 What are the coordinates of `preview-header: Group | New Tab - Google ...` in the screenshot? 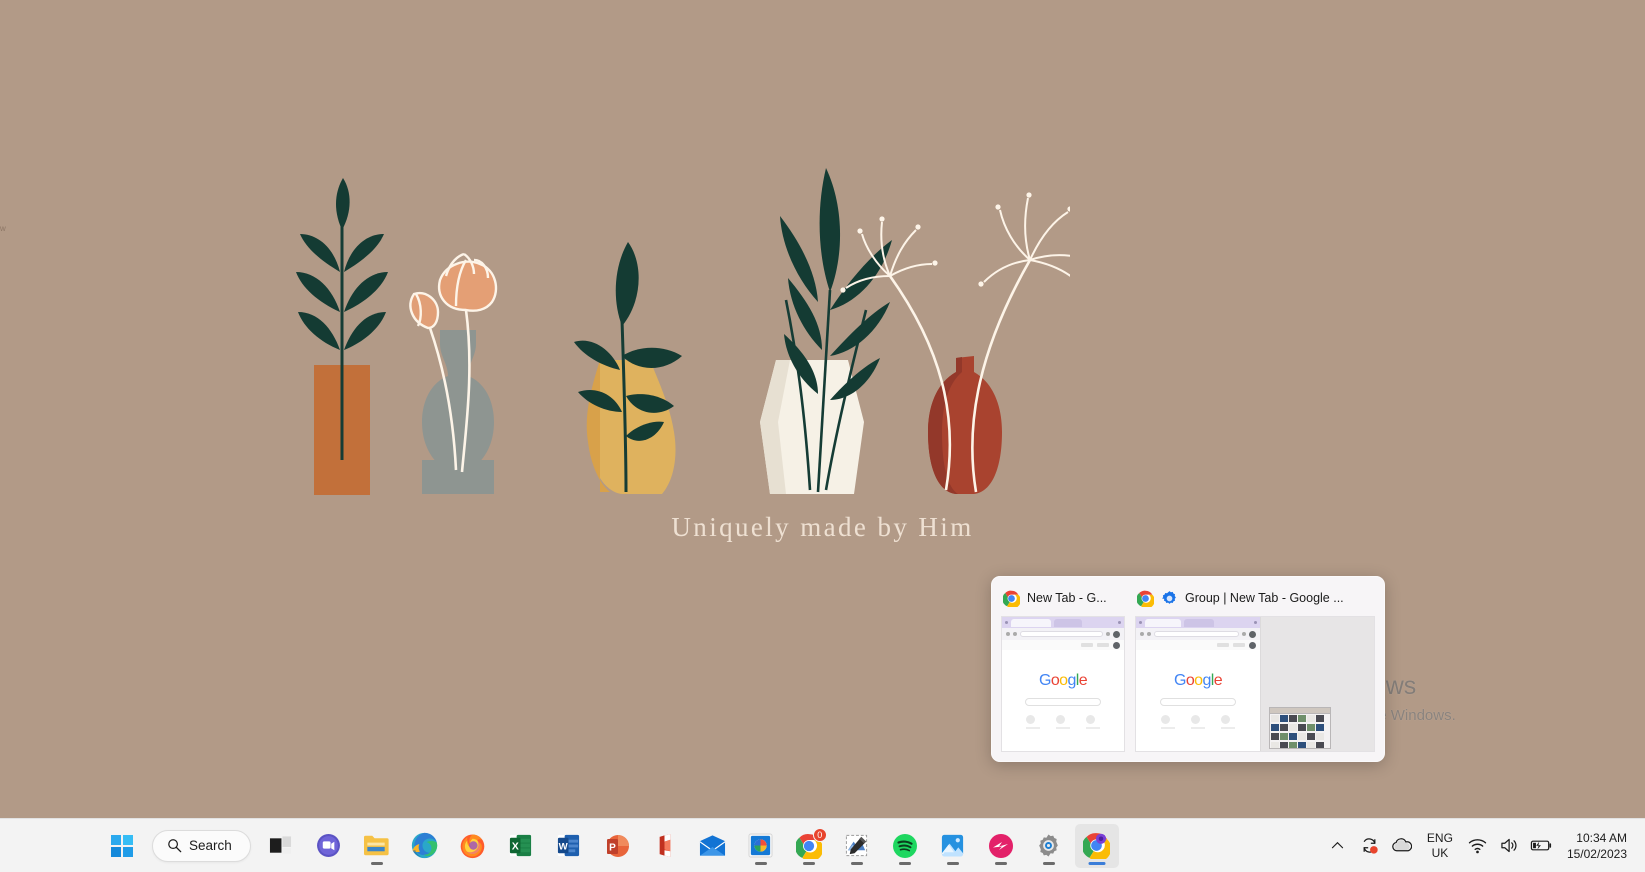 It's located at (1255, 598).